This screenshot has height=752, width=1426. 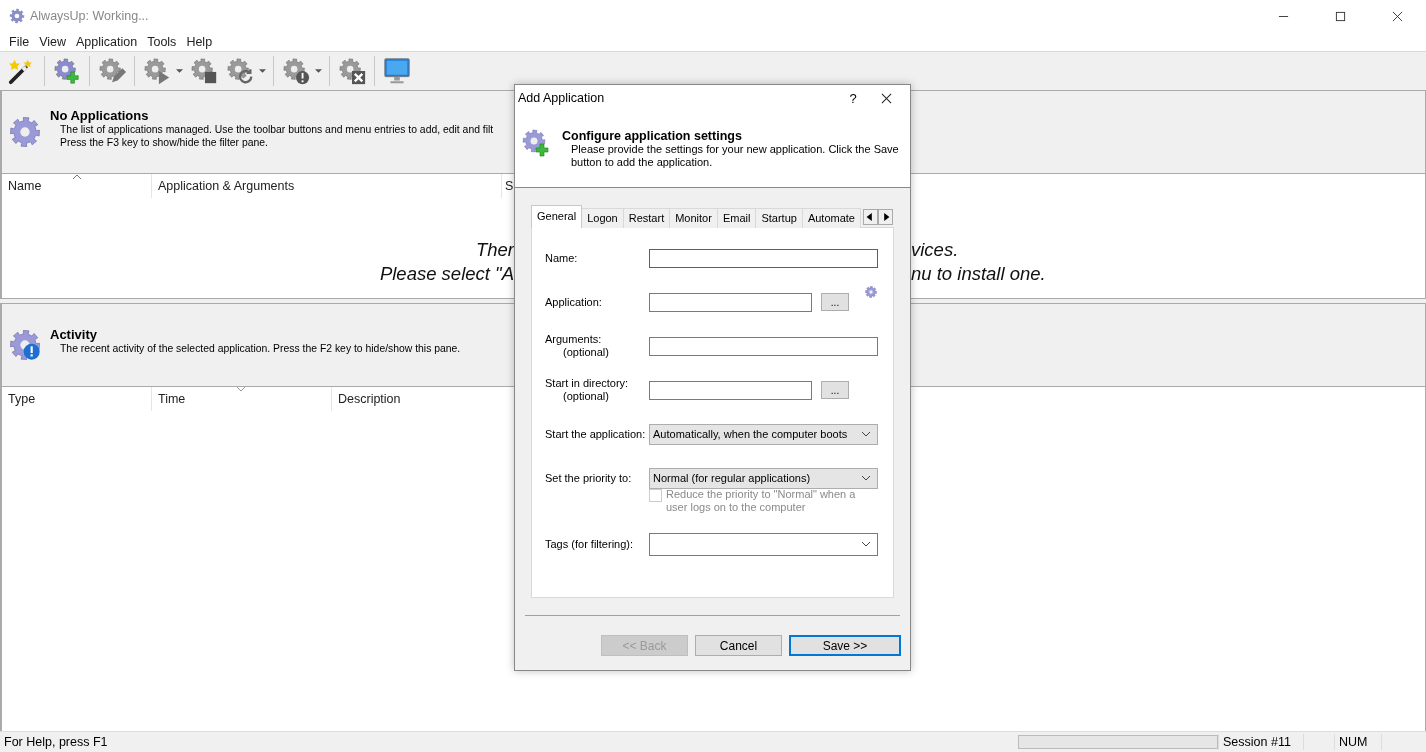 I want to click on column-header: S, so click(x=508, y=186).